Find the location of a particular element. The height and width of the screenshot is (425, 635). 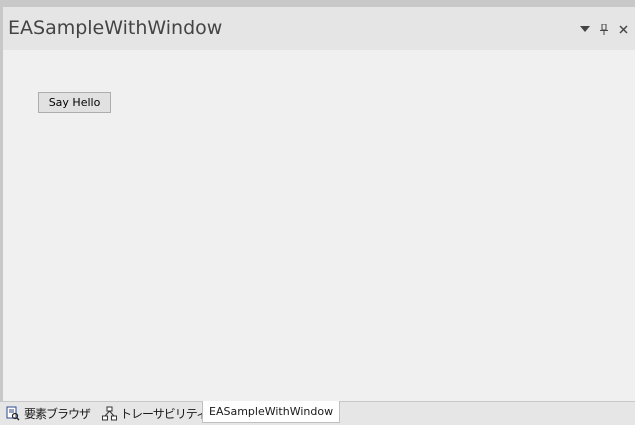

tab-traceability: トレーサビリティ is located at coordinates (154, 413).